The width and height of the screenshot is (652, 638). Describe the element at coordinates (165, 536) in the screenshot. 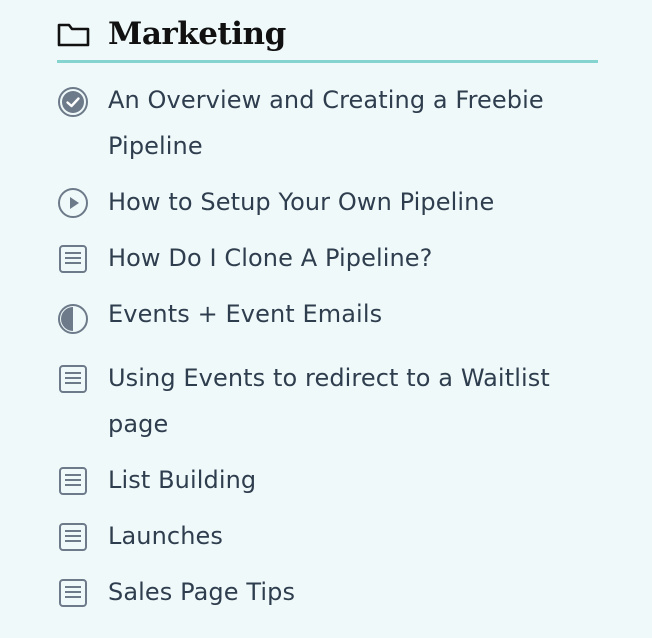

I see `lesson-label: Launches` at that location.